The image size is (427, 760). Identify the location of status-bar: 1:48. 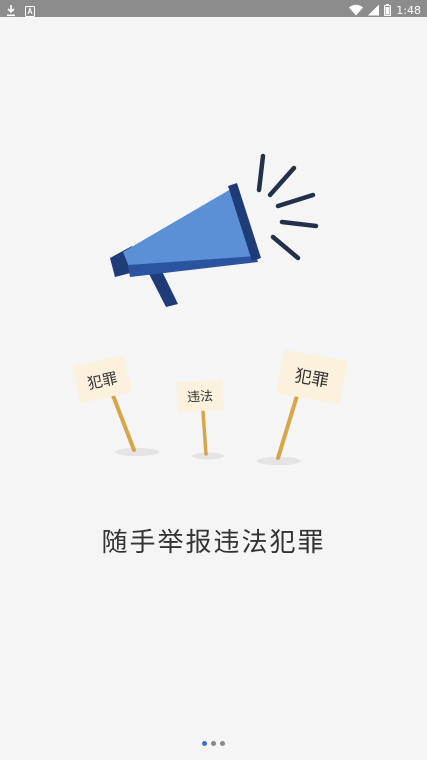
(213, 8).